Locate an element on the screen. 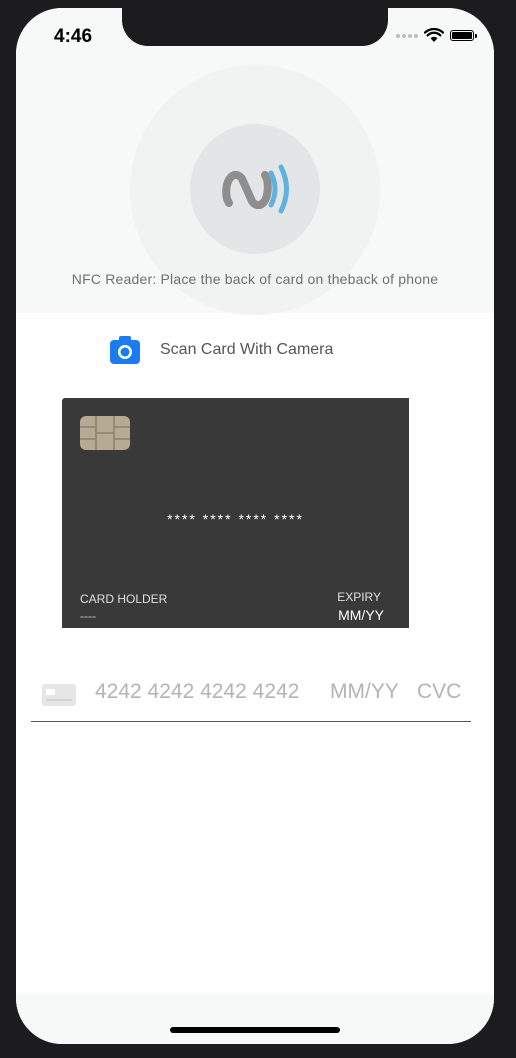 This screenshot has width=516, height=1058. card-number: **** **** **** **** is located at coordinates (235, 519).